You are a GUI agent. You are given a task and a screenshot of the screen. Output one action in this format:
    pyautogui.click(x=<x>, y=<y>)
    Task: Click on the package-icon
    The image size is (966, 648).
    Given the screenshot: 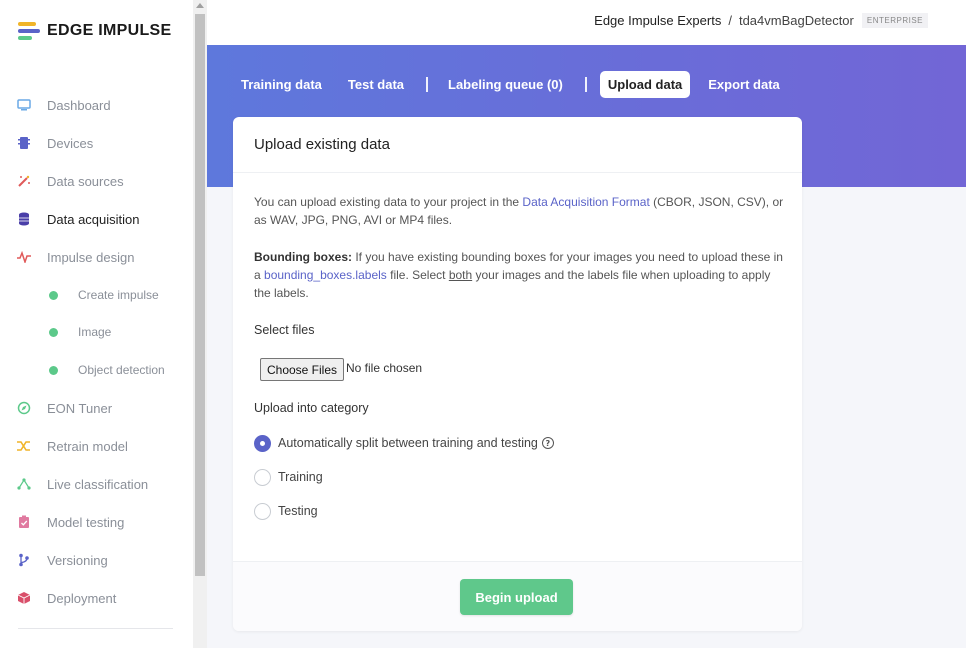 What is the action you would take?
    pyautogui.click(x=24, y=598)
    